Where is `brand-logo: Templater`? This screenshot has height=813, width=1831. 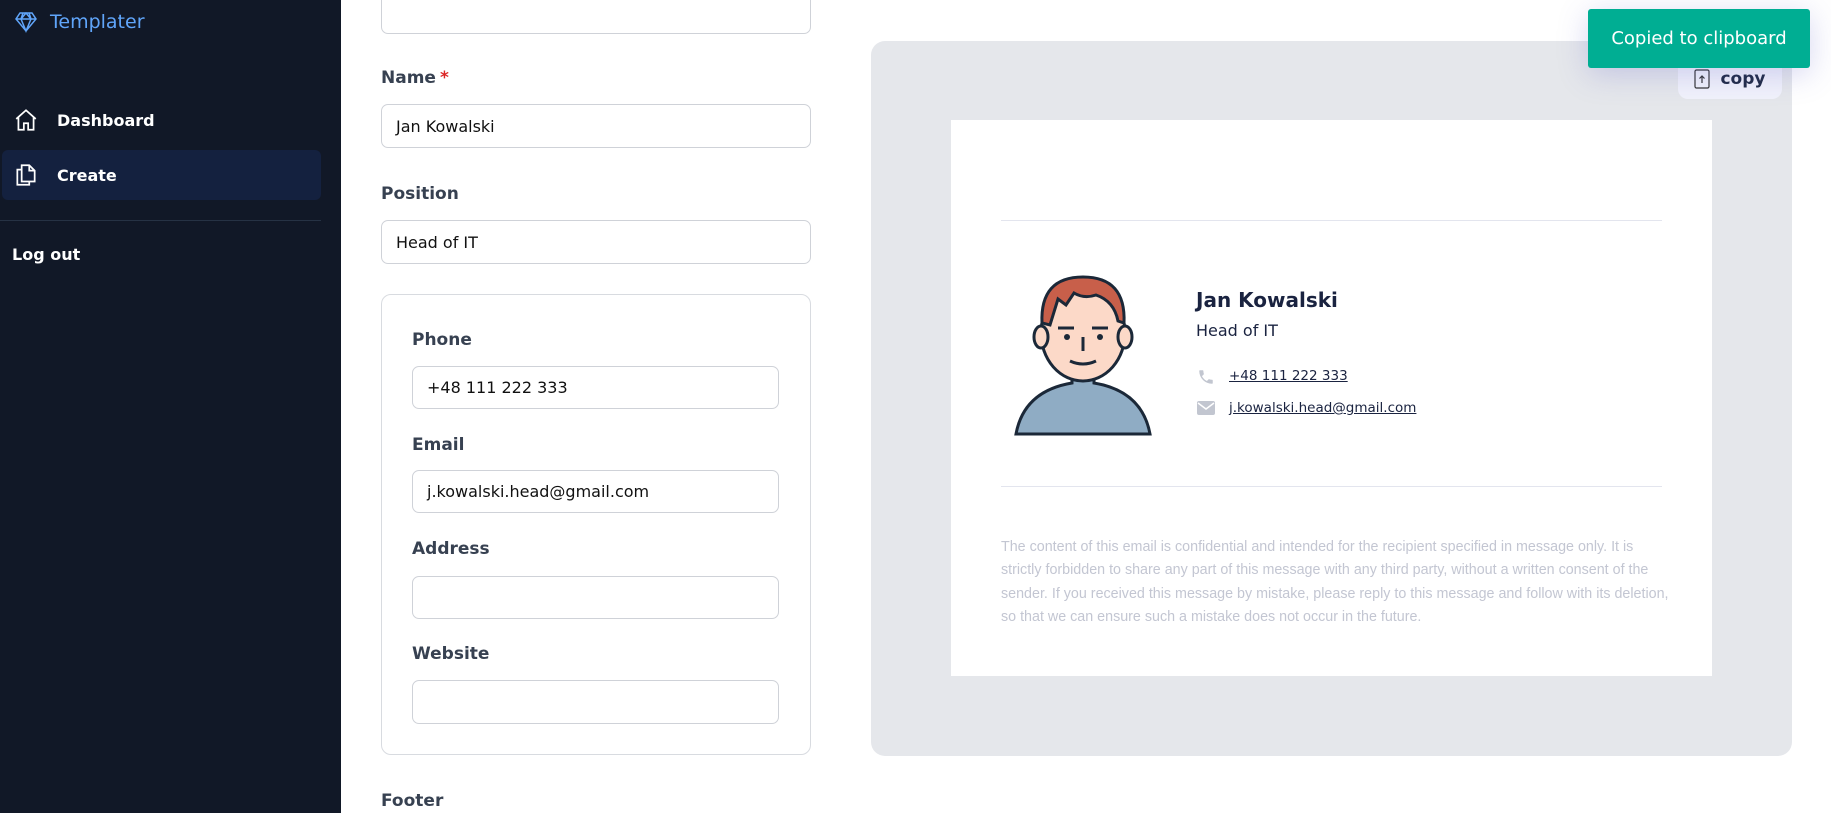 brand-logo: Templater is located at coordinates (79, 22).